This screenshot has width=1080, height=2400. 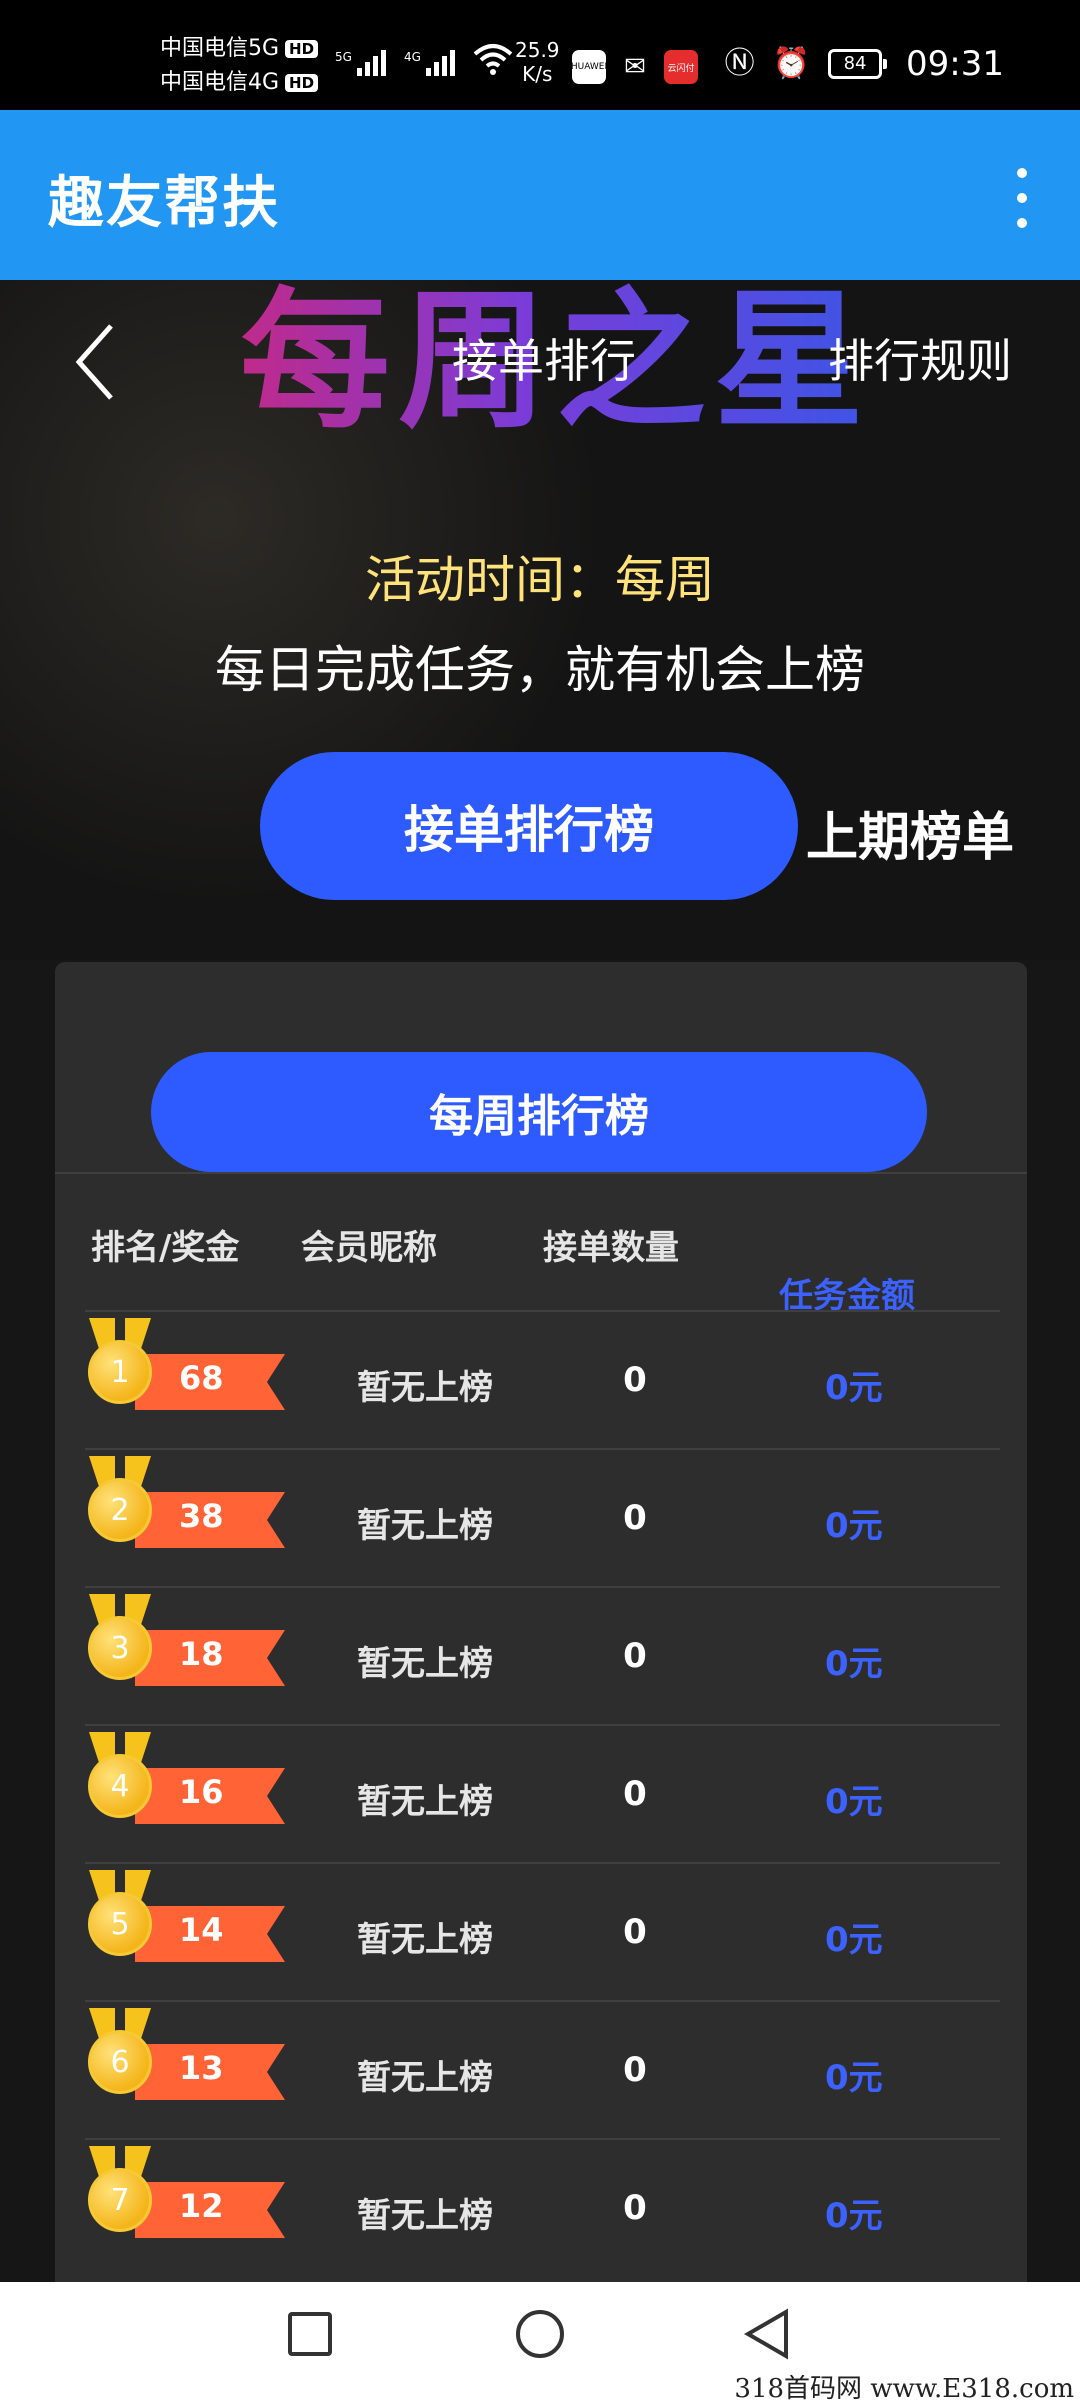 I want to click on speed-unit: K/s, so click(x=537, y=74).